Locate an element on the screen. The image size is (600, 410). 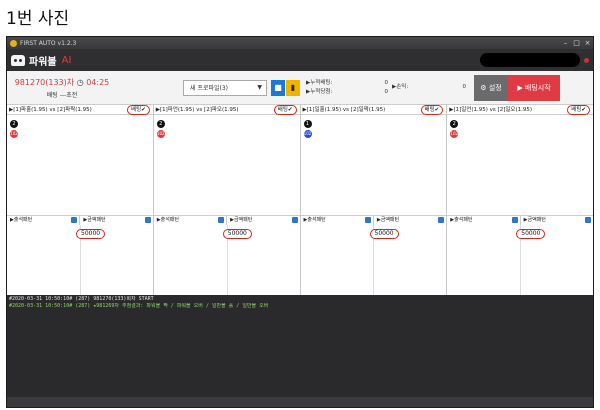
gear-icon: ⚙ is located at coordinates (484, 87).